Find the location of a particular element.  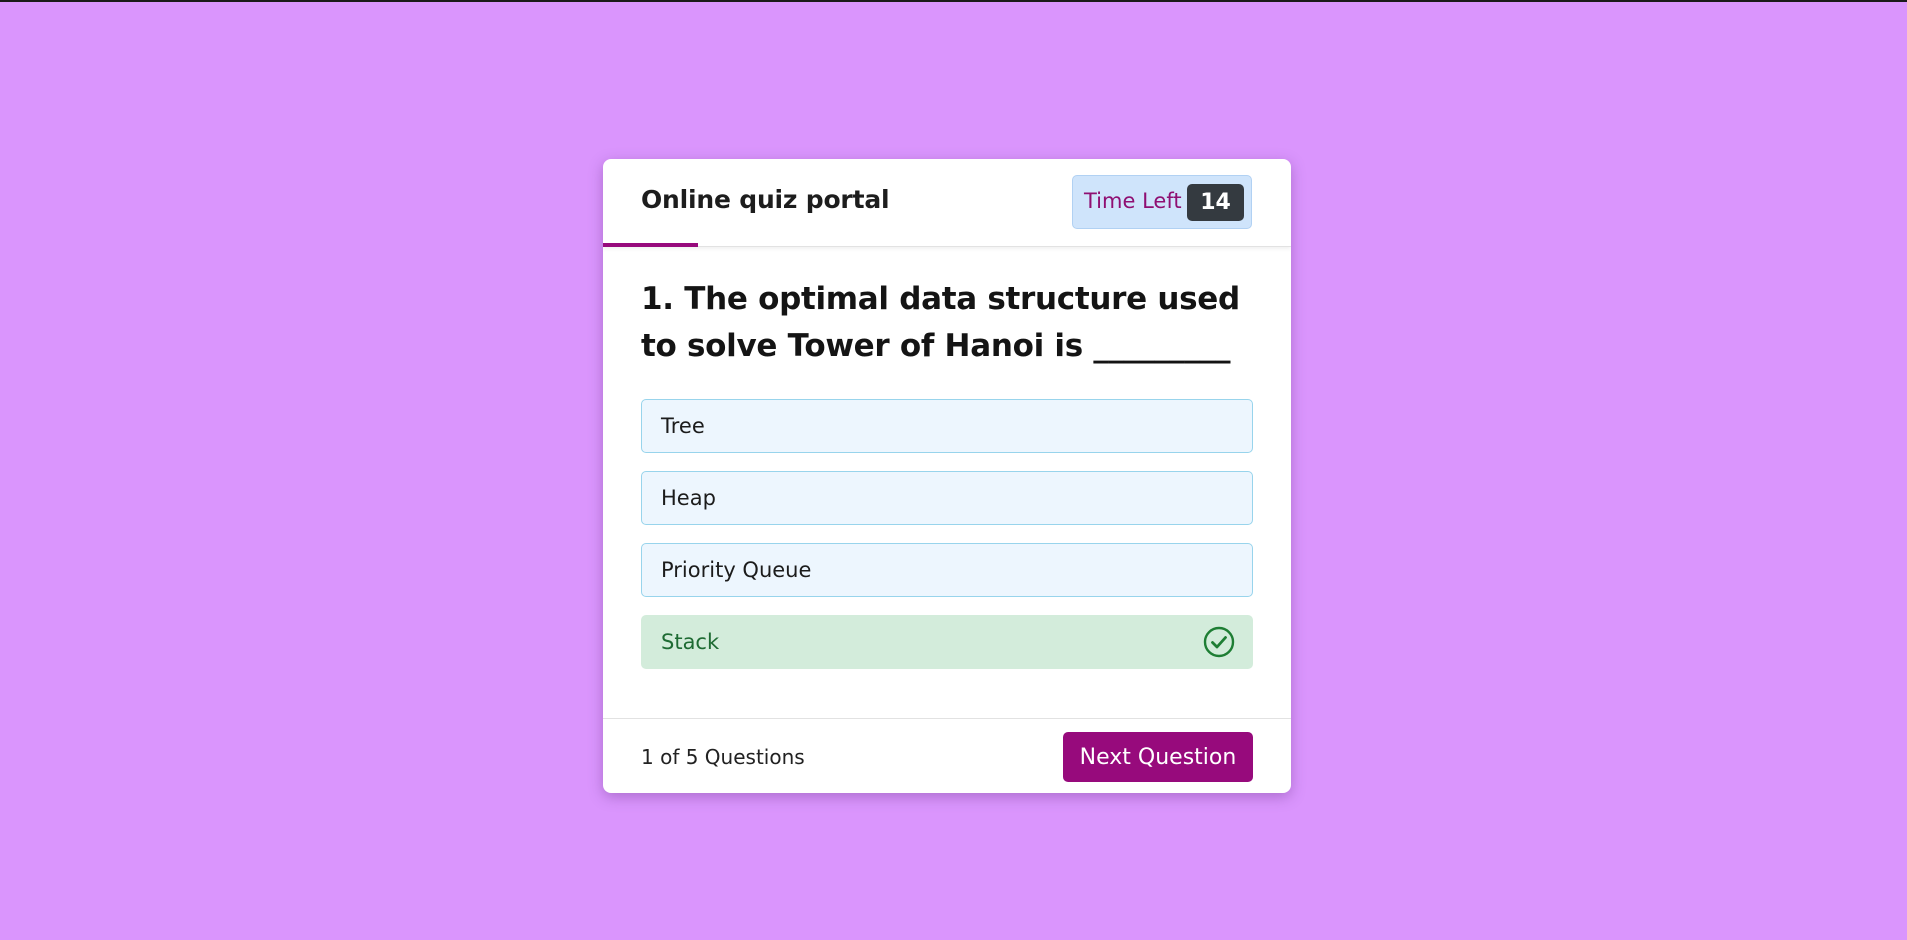

option-tree: Tree is located at coordinates (947, 426).